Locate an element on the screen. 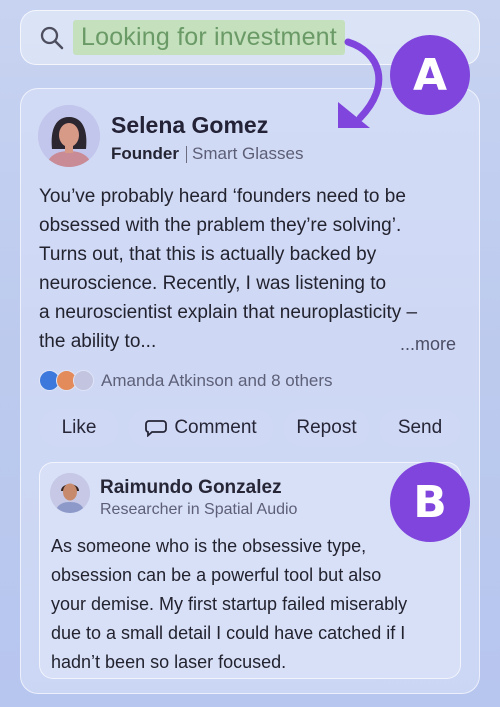 The height and width of the screenshot is (707, 500). reactions-summary: Amanda Atkinson and 8 others is located at coordinates (186, 381).